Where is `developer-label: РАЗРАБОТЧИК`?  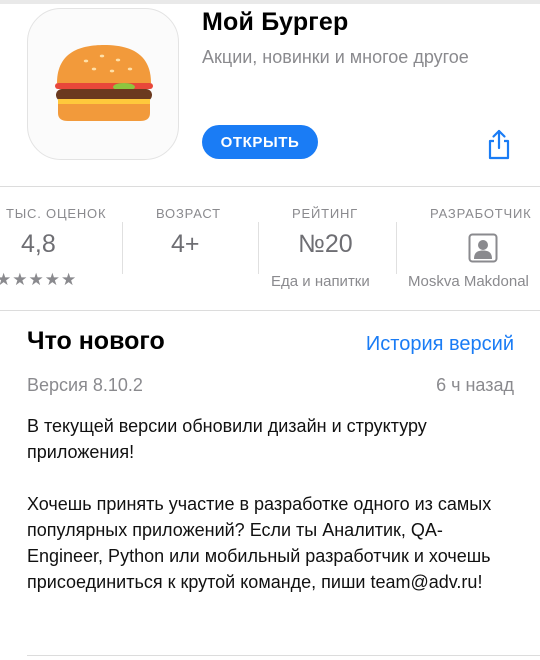
developer-label: РАЗРАБОТЧИК is located at coordinates (481, 213).